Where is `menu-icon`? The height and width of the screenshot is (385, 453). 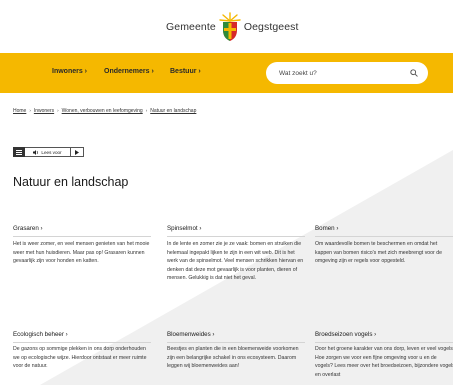
menu-icon is located at coordinates (19, 152).